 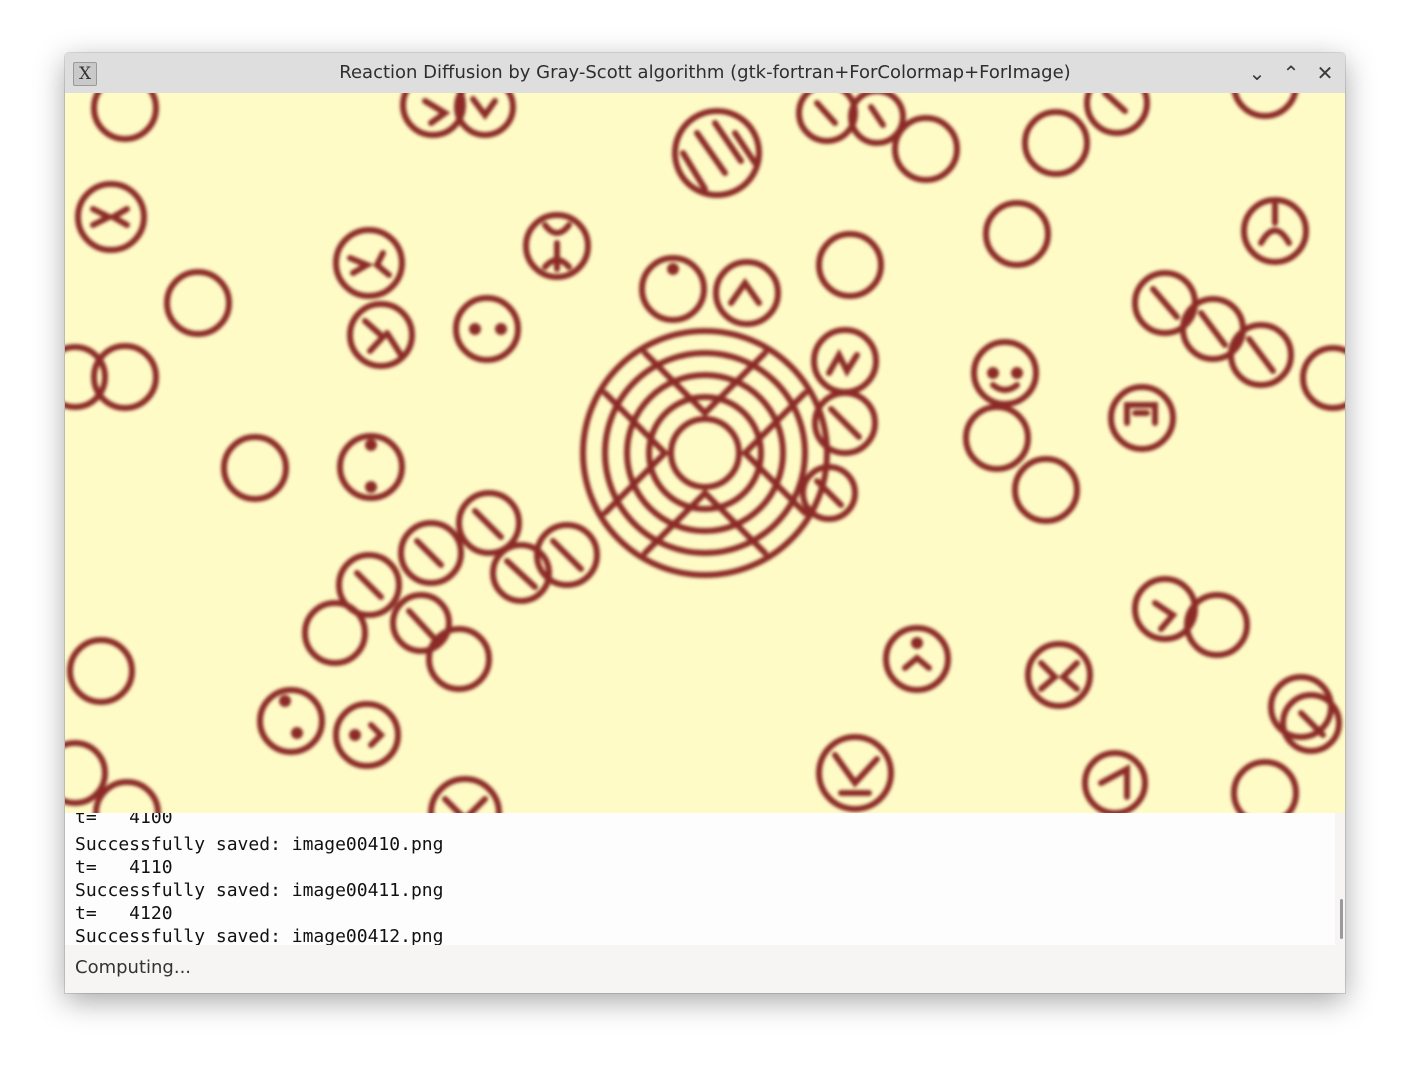 What do you see at coordinates (259, 890) in the screenshot?
I see `log-line: Successfully saved: image00411.png` at bounding box center [259, 890].